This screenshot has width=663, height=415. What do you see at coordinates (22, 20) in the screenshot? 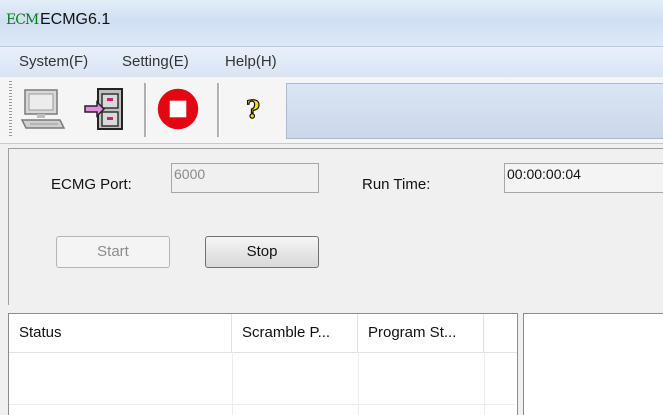
I see `app-icon: ECM` at bounding box center [22, 20].